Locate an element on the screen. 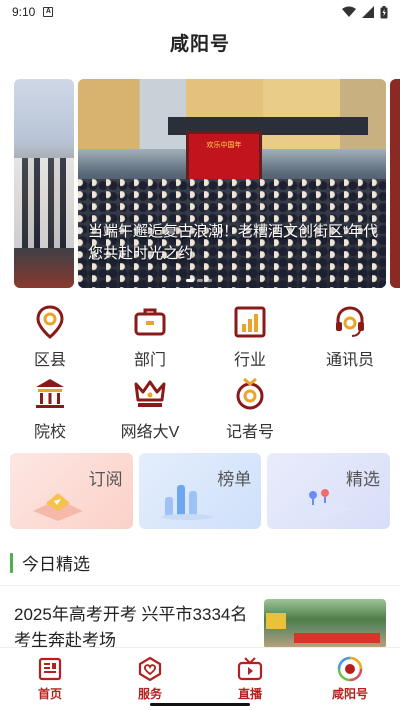 The height and width of the screenshot is (710, 400). tab-label: 咸阳号 is located at coordinates (349, 694).